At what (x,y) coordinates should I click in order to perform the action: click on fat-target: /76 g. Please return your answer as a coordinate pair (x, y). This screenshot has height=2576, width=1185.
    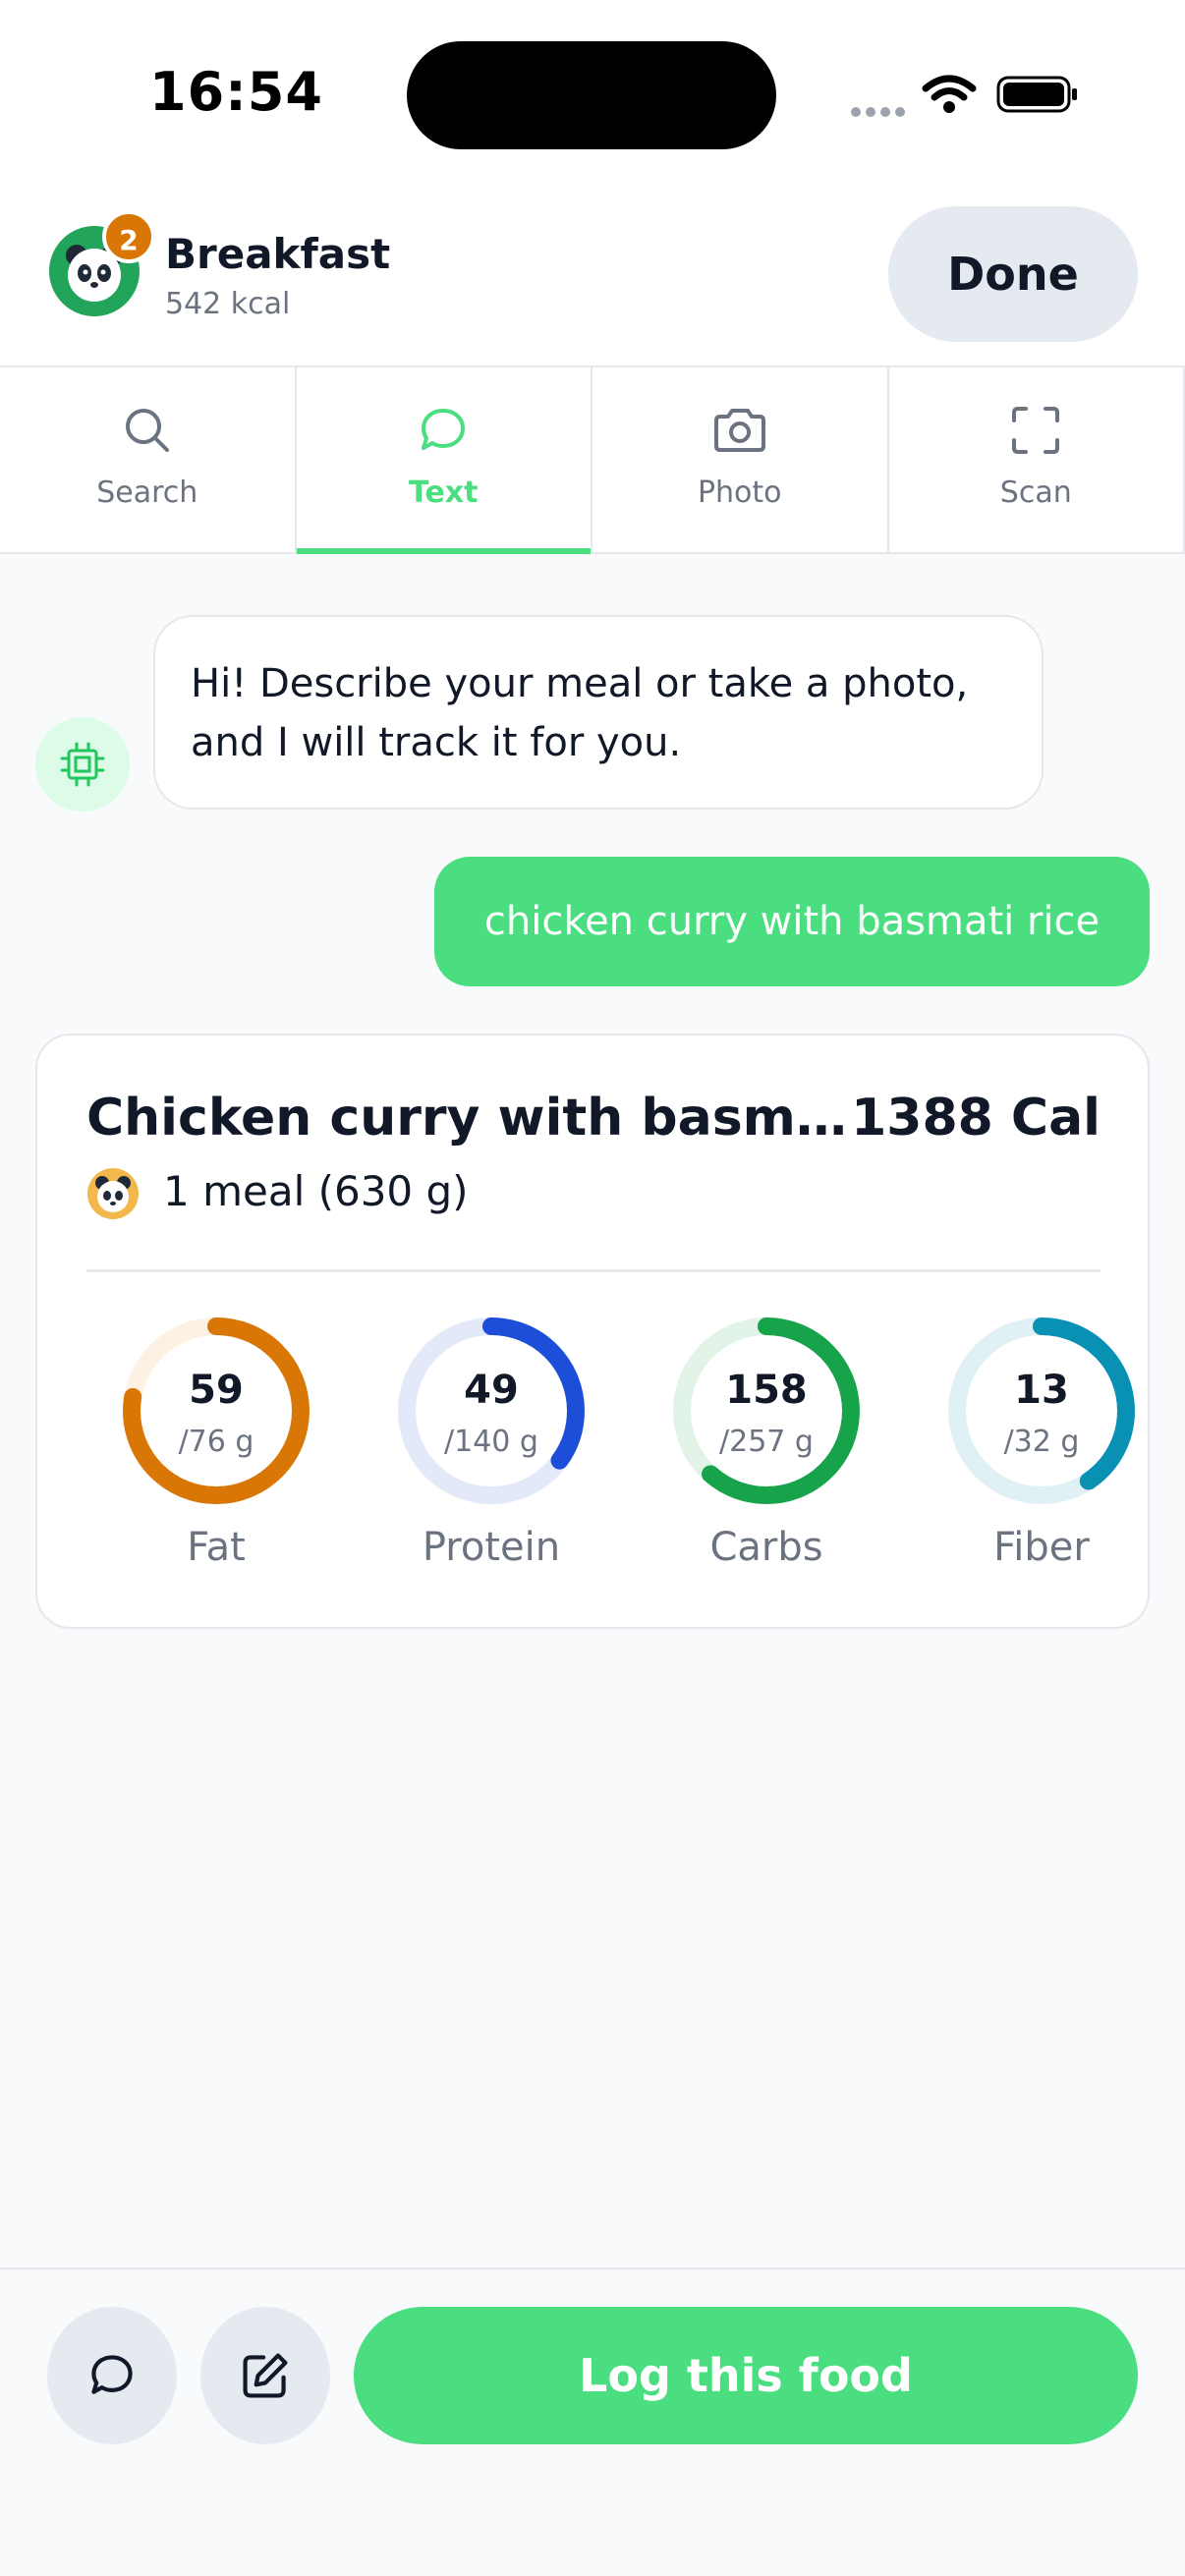
    Looking at the image, I should click on (216, 1442).